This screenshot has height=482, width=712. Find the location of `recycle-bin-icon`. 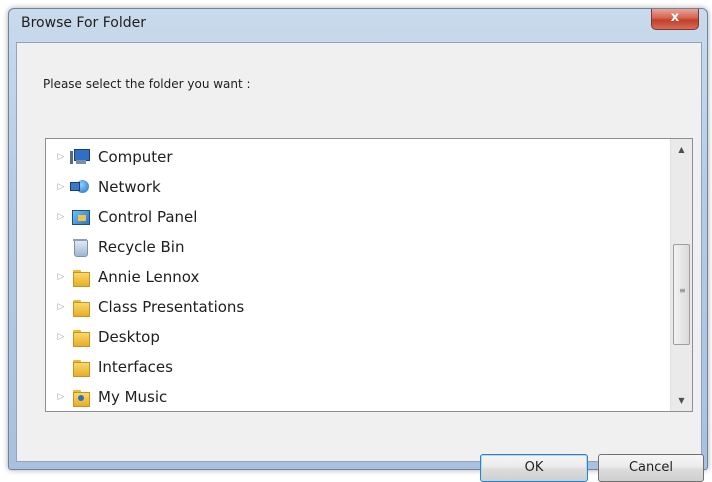

recycle-bin-icon is located at coordinates (80, 247).